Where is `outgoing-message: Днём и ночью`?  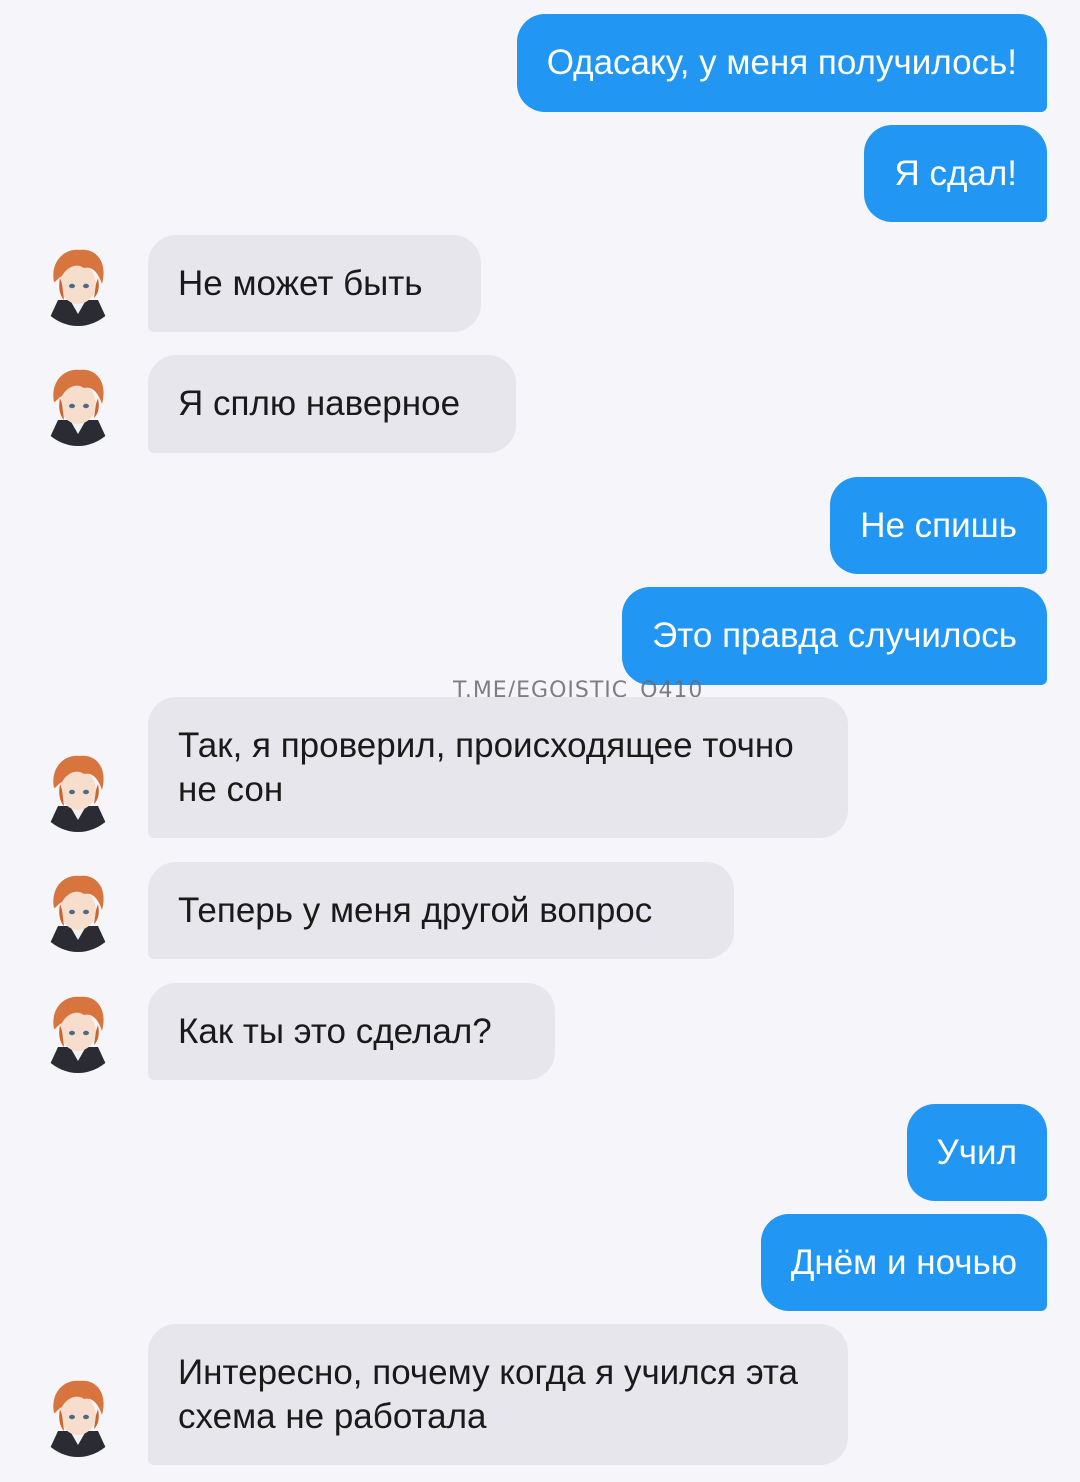
outgoing-message: Днём и ночью is located at coordinates (903, 1262).